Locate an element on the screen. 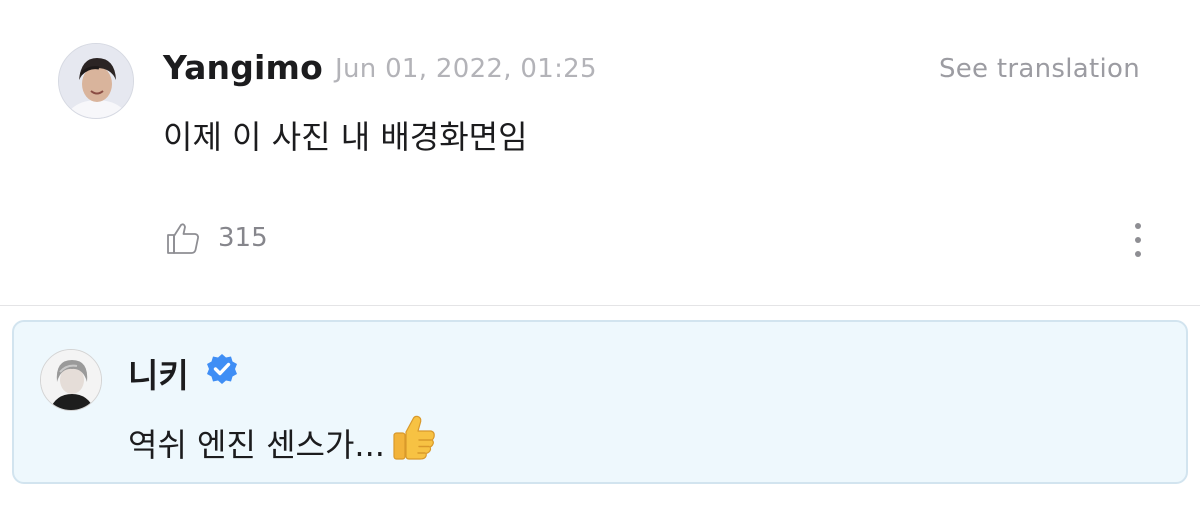 The image size is (1200, 526). commenter-avatar-image is located at coordinates (96, 81).